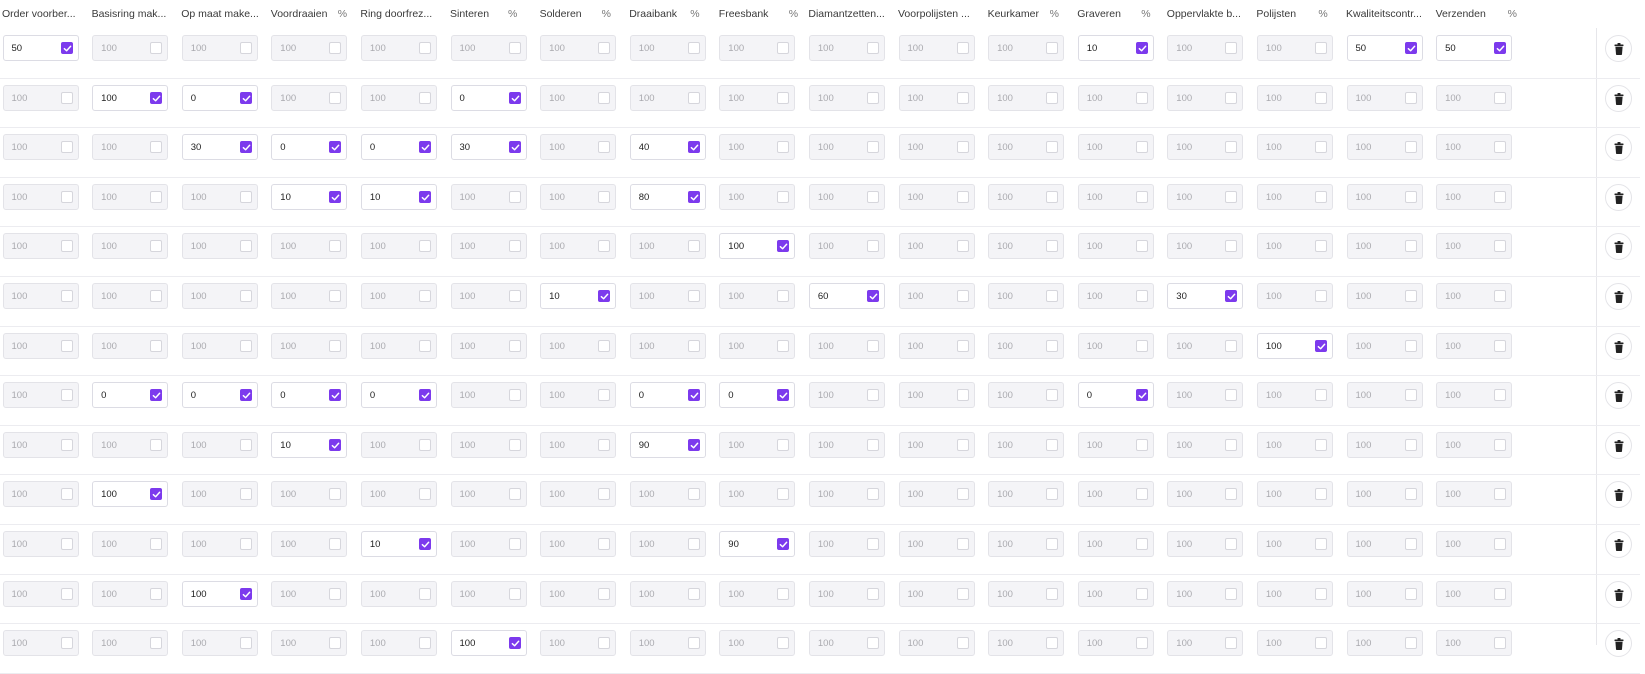 This screenshot has width=1645, height=674. I want to click on percent-input: 30, so click(1205, 296).